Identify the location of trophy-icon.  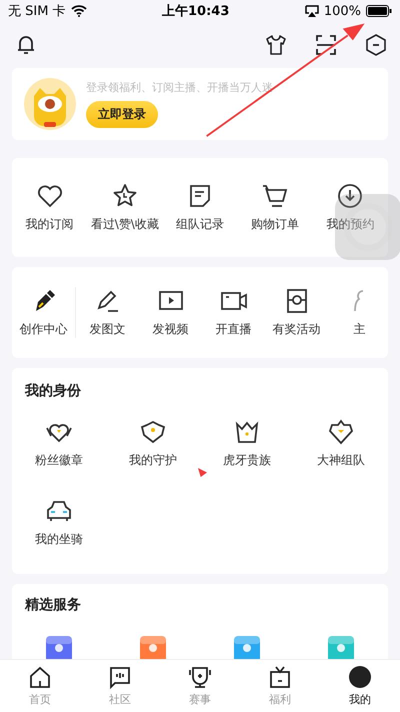
(200, 677).